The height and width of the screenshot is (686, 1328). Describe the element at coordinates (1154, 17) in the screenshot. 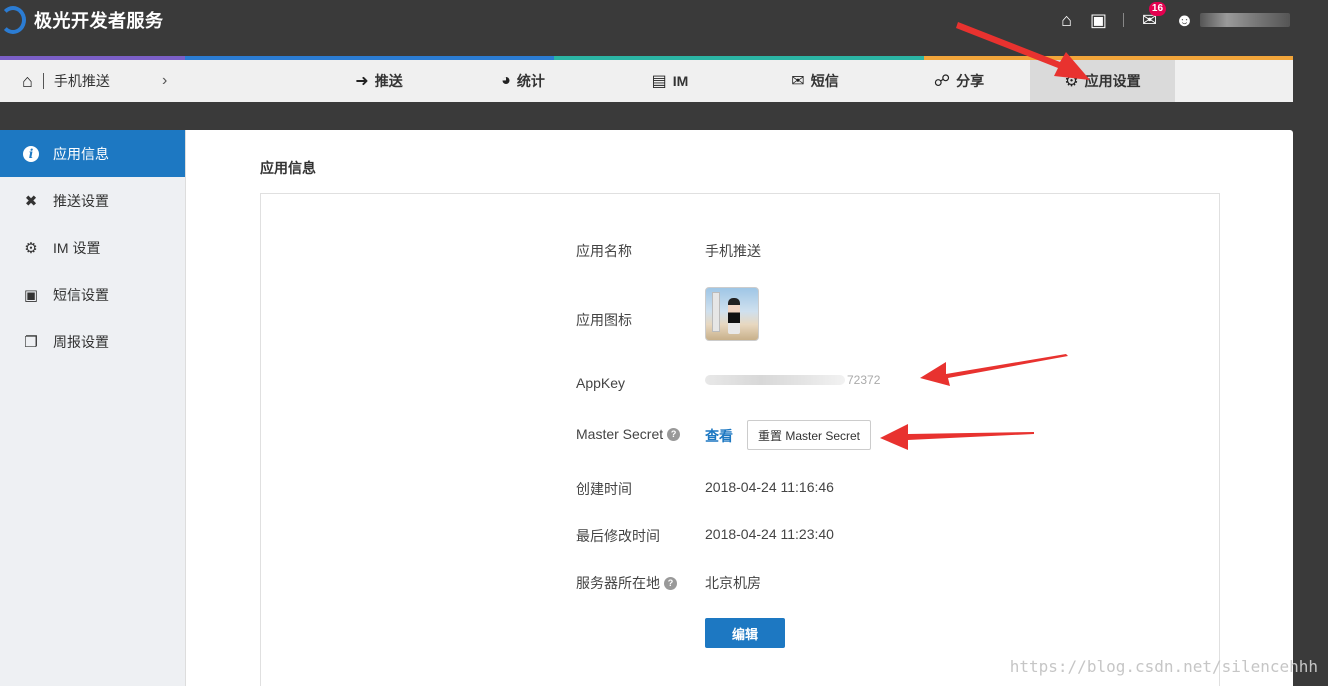

I see `mail-icon: ✉ 16` at that location.